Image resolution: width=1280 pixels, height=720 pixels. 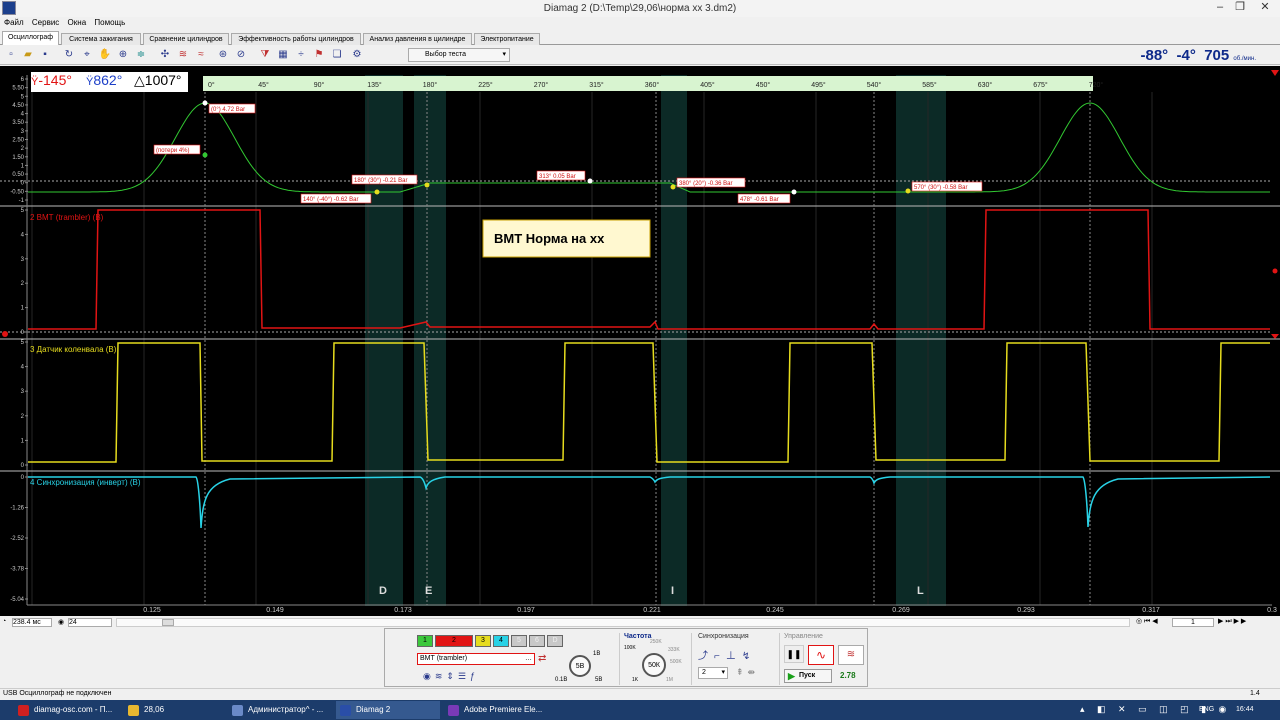 What do you see at coordinates (1220, 7) in the screenshot?
I see `minimize-icon: –` at bounding box center [1220, 7].